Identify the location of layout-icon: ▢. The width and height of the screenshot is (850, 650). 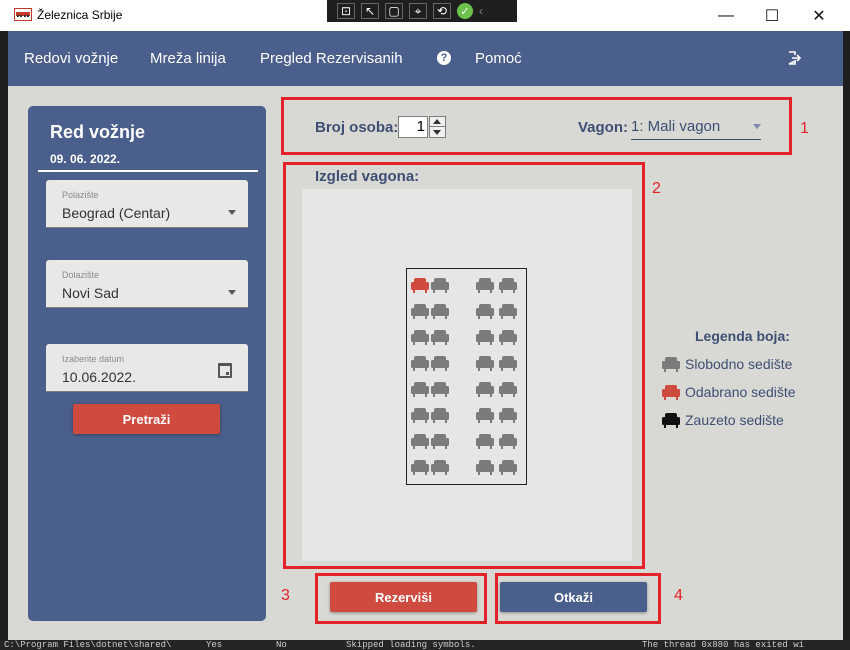
(394, 11).